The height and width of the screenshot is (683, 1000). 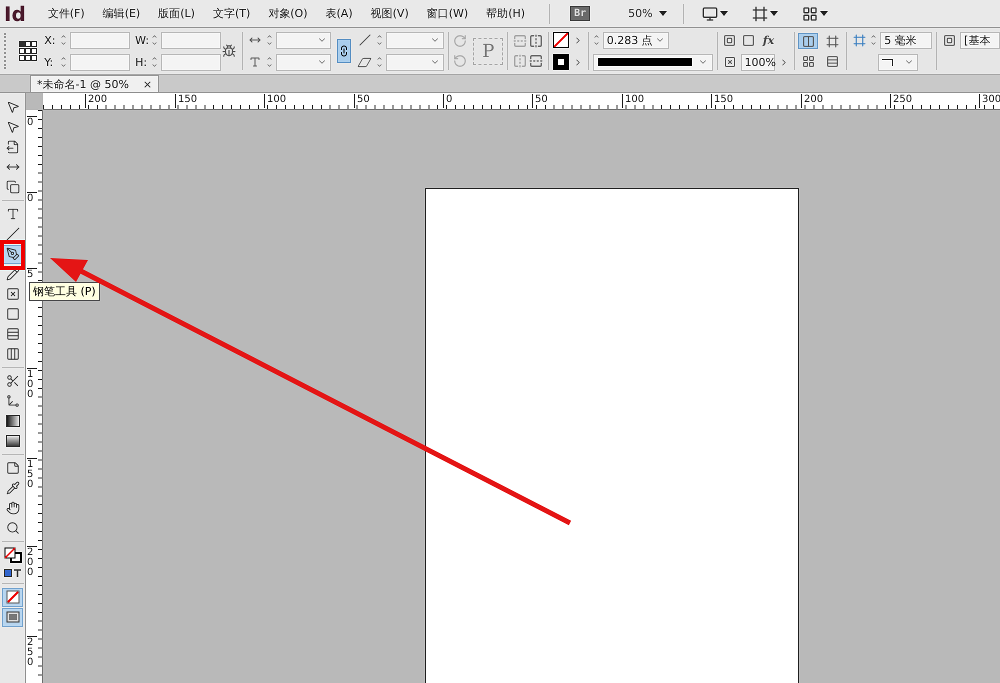 What do you see at coordinates (32, 274) in the screenshot?
I see `ruler-label: 5` at bounding box center [32, 274].